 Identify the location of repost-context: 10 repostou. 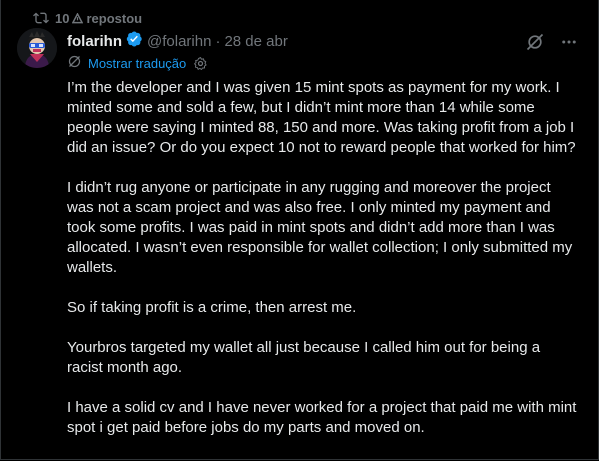
(87, 18).